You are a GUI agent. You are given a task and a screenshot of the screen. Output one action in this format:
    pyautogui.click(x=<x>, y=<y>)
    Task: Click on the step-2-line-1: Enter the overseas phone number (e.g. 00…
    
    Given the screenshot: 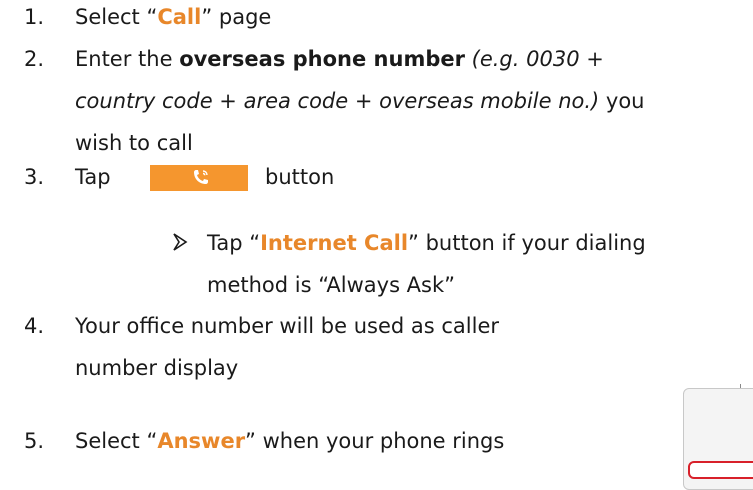 What is the action you would take?
    pyautogui.click(x=339, y=59)
    